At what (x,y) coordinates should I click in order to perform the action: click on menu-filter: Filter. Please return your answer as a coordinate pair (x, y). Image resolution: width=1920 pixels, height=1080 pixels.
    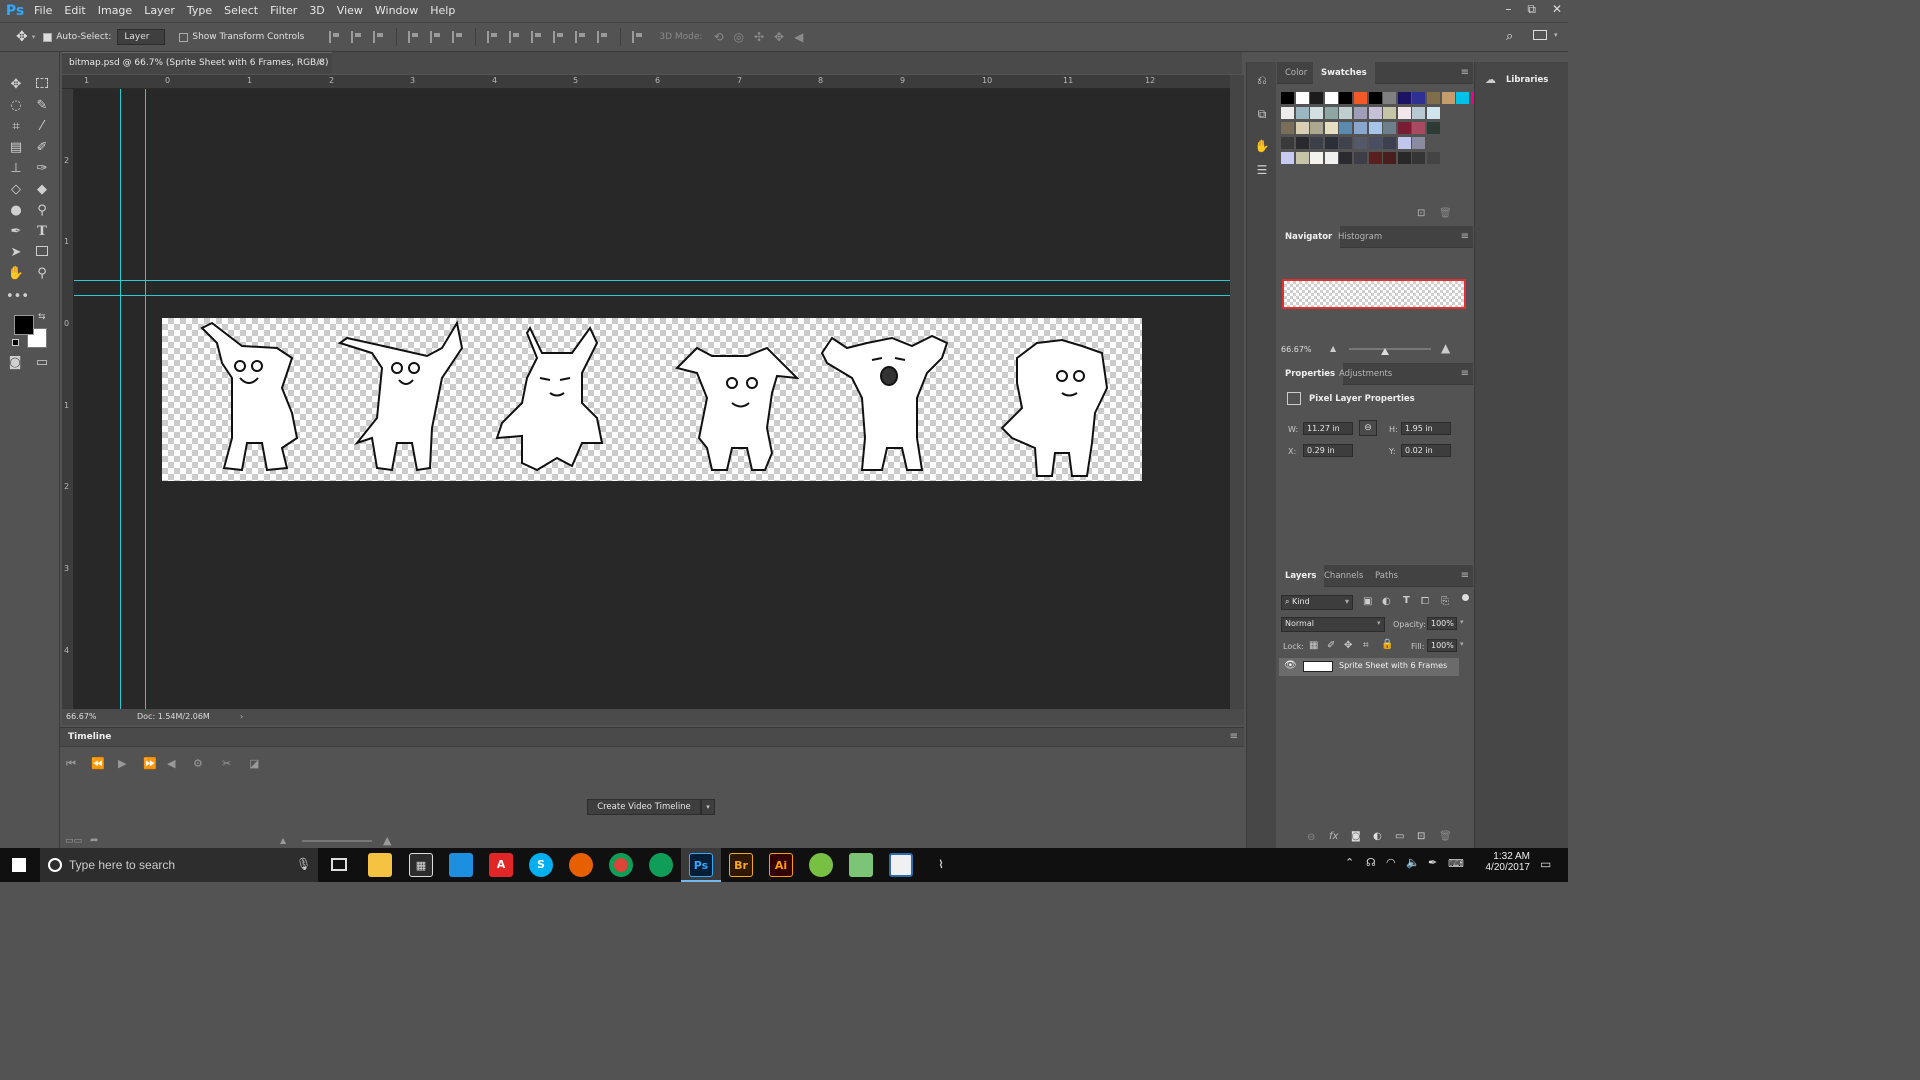
    Looking at the image, I should click on (283, 11).